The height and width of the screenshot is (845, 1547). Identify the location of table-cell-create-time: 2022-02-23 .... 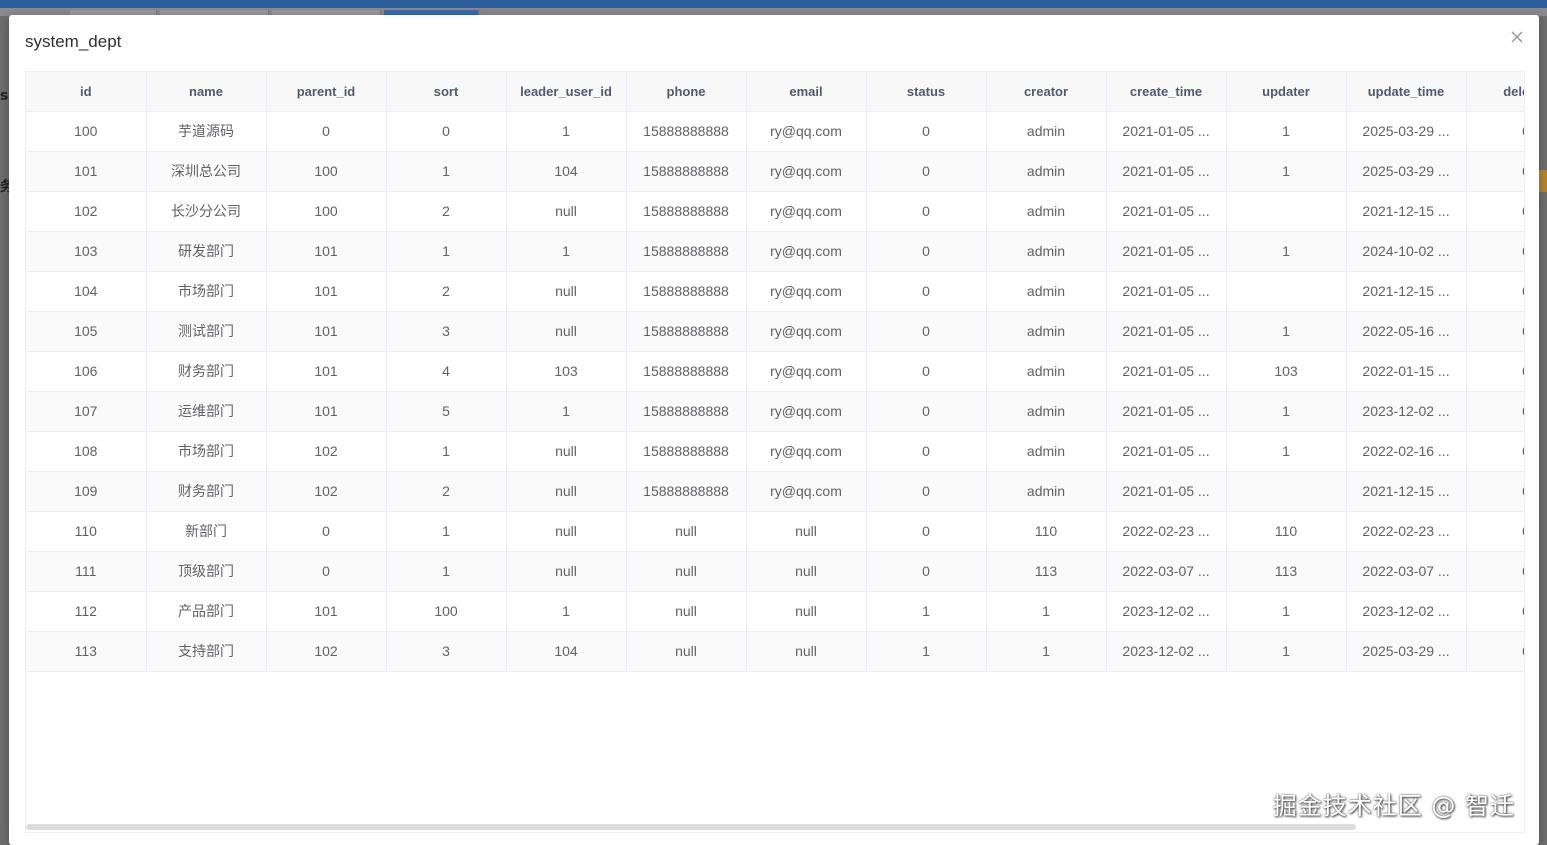
(1166, 531).